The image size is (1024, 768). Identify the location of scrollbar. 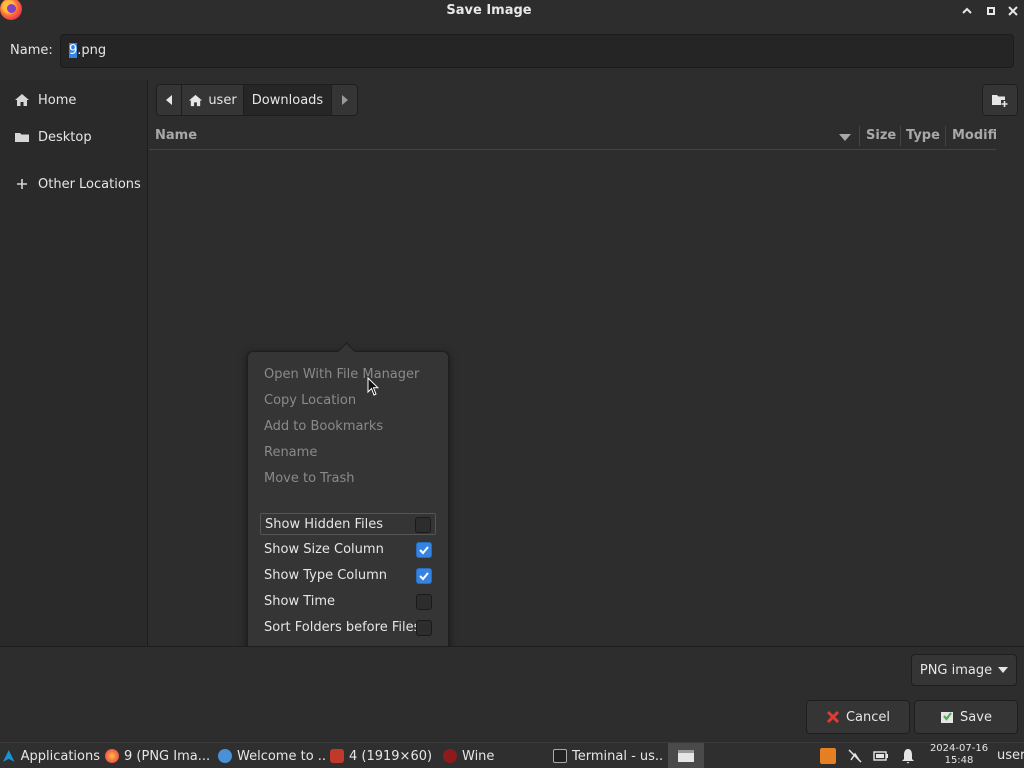
(1010, 384).